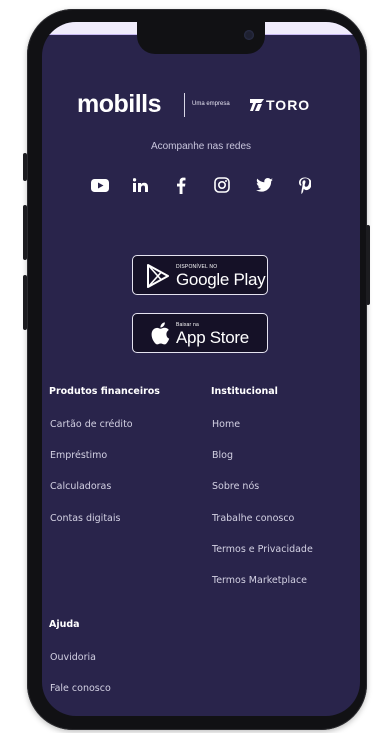 This screenshot has width=378, height=733. I want to click on social-heading: Acompanhe nas redes, so click(201, 146).